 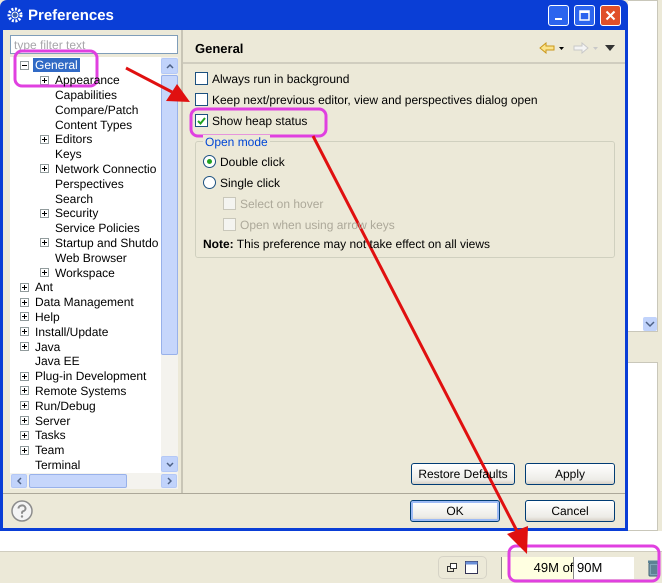 I want to click on scroll-down-icon, so click(x=650, y=324).